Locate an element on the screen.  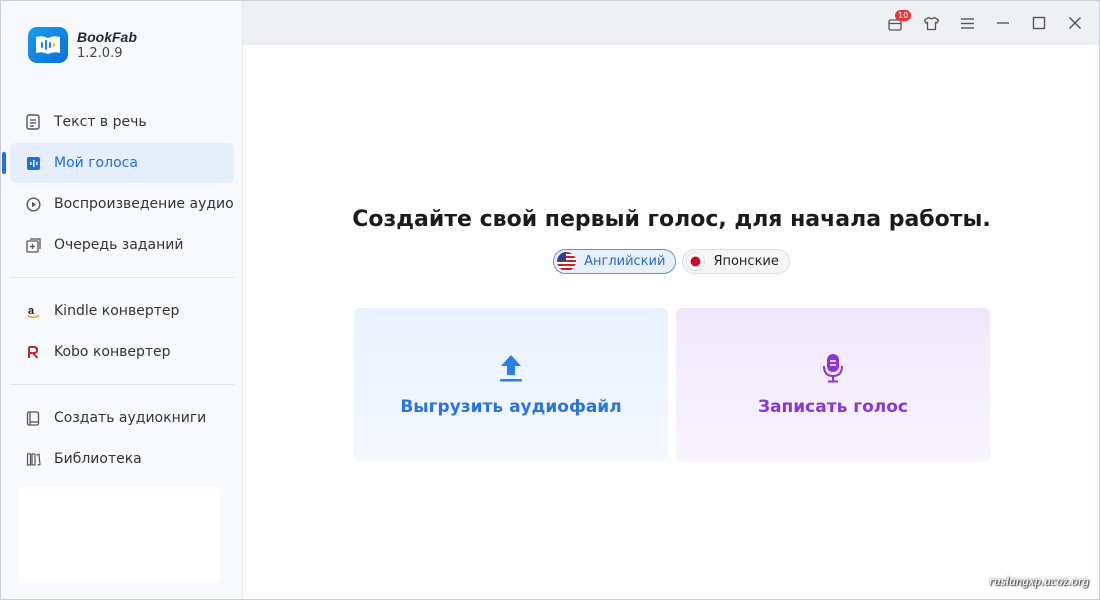
hamburger-menu-icon is located at coordinates (967, 23).